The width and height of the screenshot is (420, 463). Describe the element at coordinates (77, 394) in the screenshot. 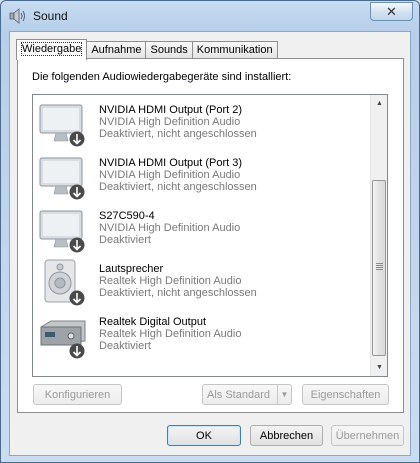

I see `configure-button: Konfigurieren` at that location.